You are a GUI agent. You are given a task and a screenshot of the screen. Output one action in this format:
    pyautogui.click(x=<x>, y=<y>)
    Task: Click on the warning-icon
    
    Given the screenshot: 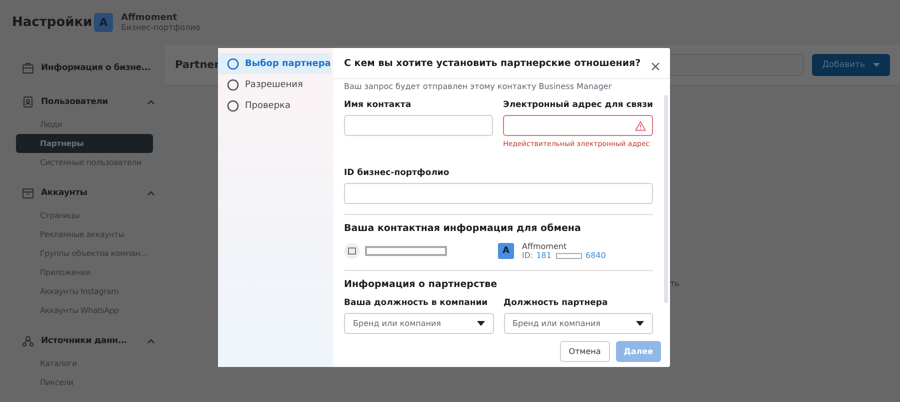 What is the action you would take?
    pyautogui.click(x=640, y=125)
    